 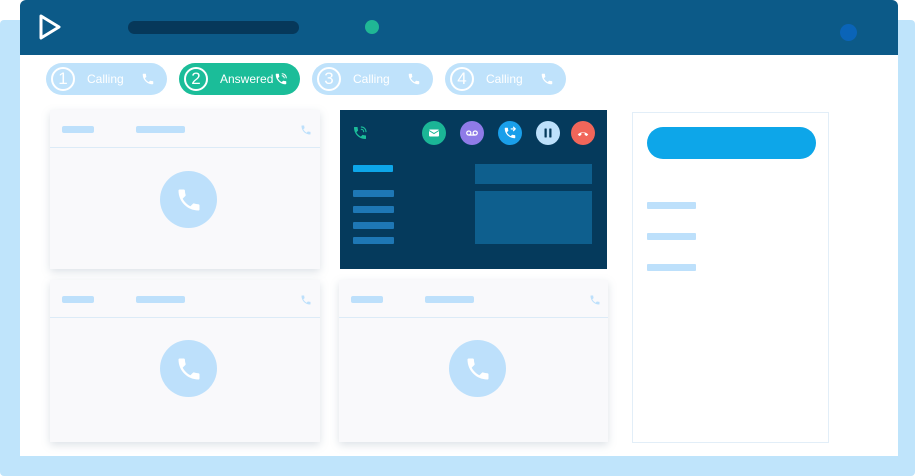 I want to click on tab-call-1: 1 Calling, so click(x=106, y=79).